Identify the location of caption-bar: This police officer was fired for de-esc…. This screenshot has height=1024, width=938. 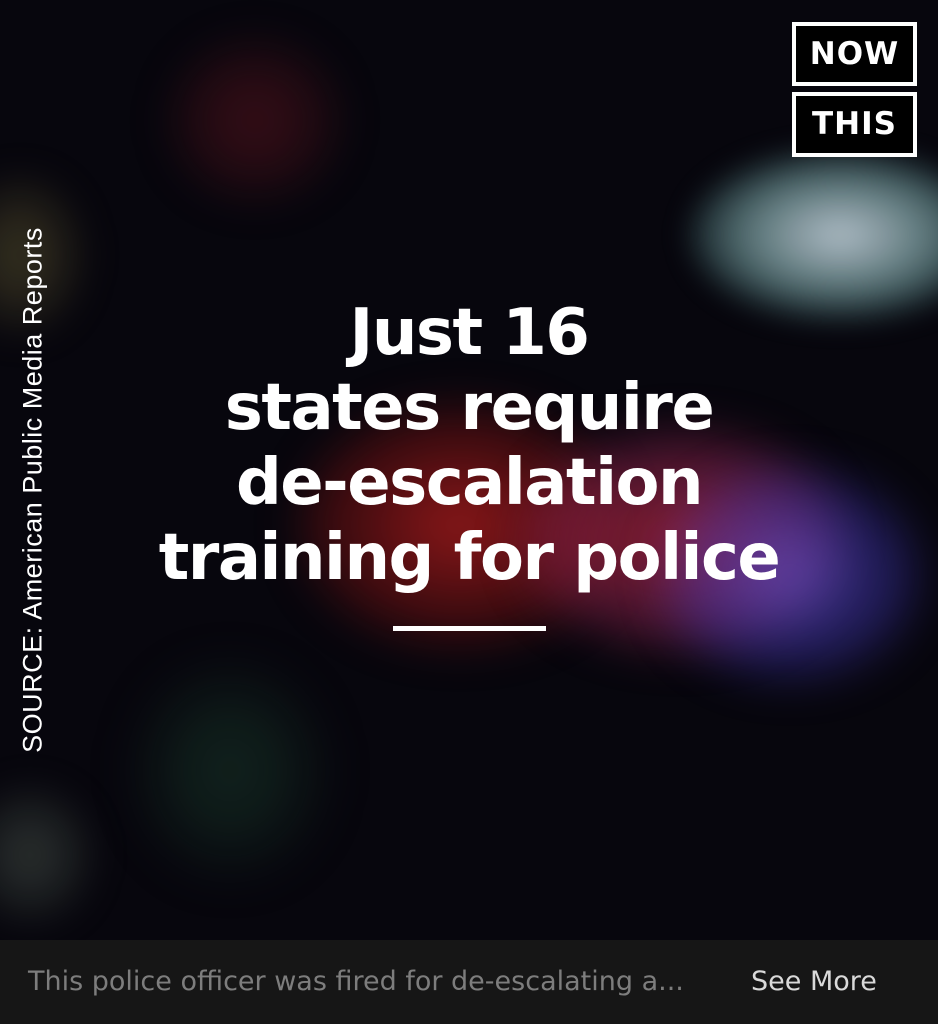
(469, 982).